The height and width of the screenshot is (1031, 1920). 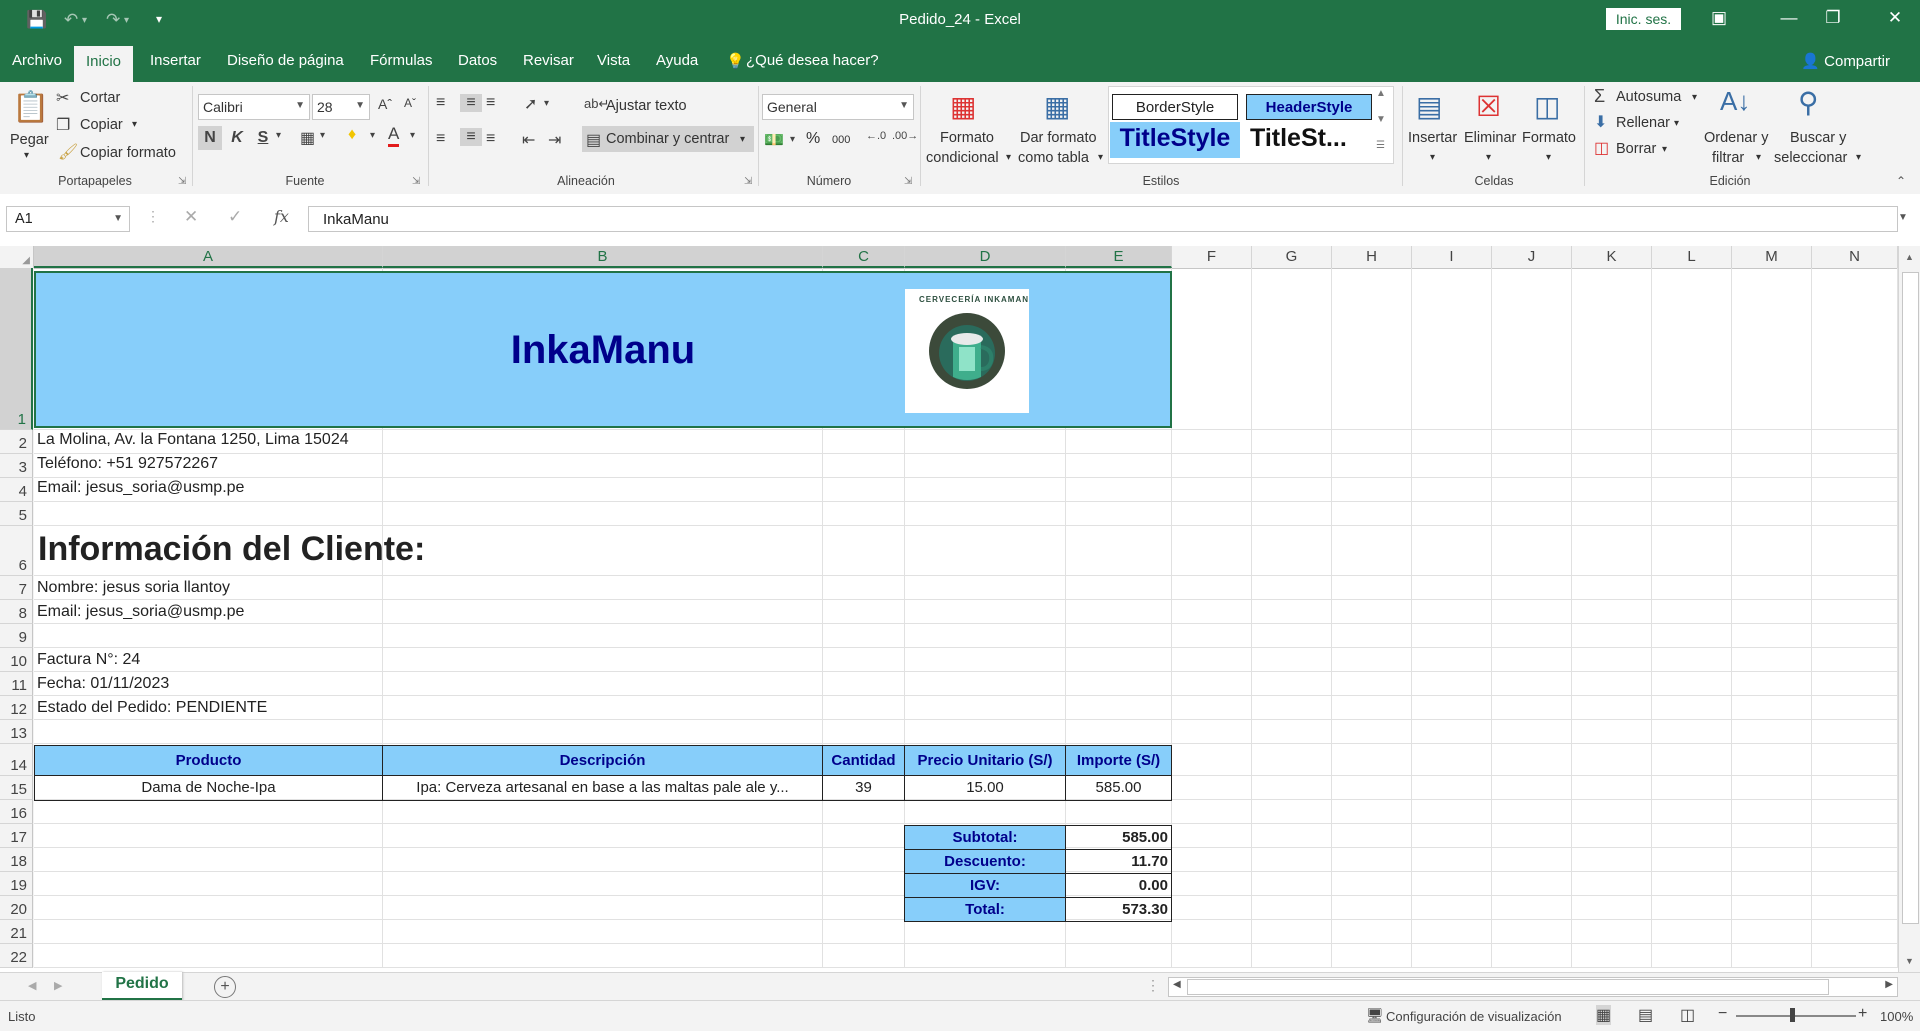 I want to click on format-dropdown-icon: ▾, so click(x=1548, y=157).